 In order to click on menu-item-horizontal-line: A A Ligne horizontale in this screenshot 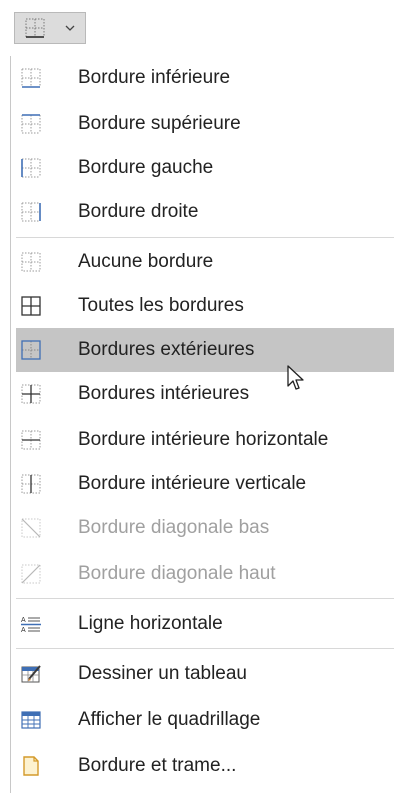, I will do `click(205, 624)`.